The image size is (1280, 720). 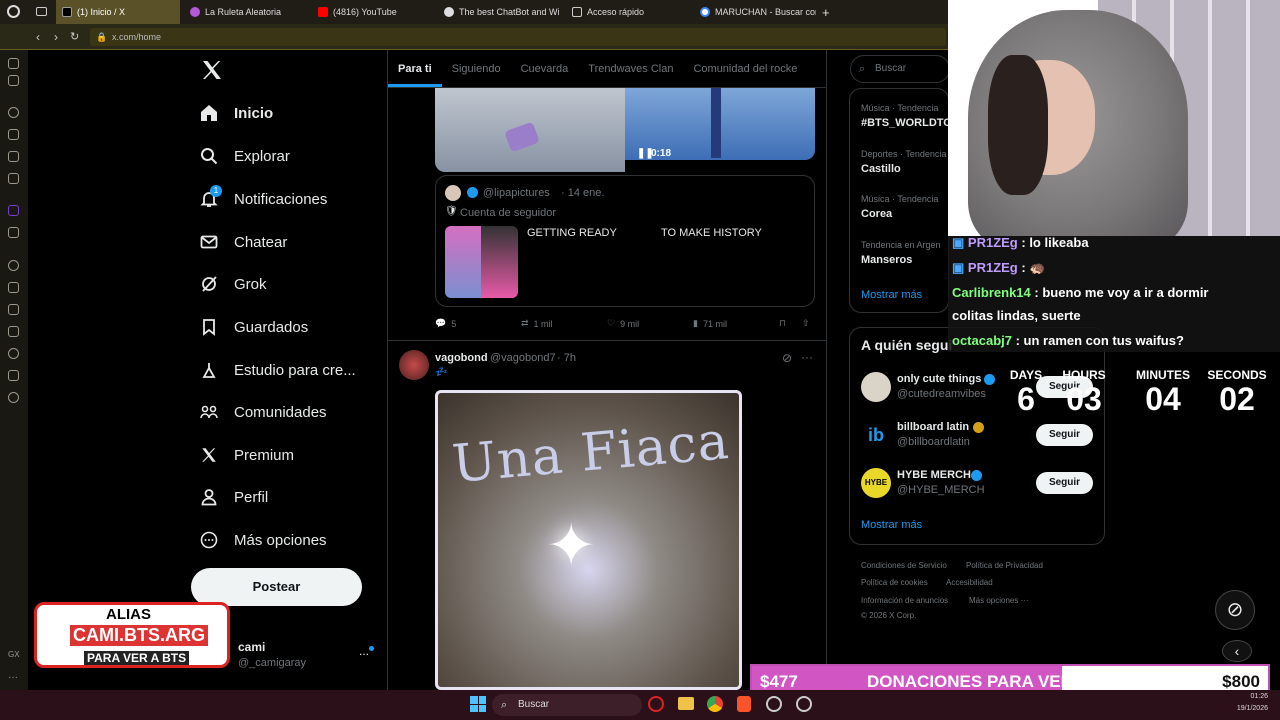 I want to click on cube-sidebar-icon, so click(x=13, y=375).